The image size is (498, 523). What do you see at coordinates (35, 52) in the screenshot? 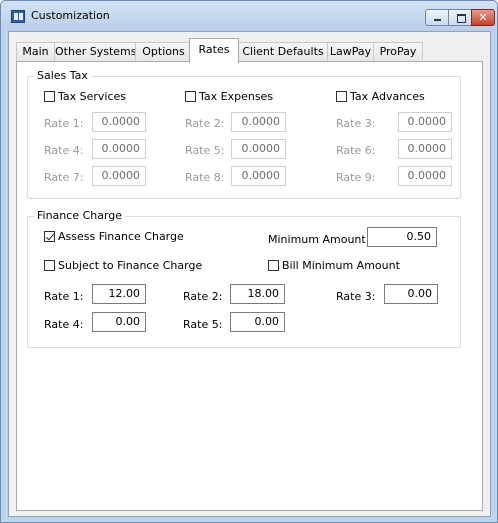
I see `tab-main: Main` at bounding box center [35, 52].